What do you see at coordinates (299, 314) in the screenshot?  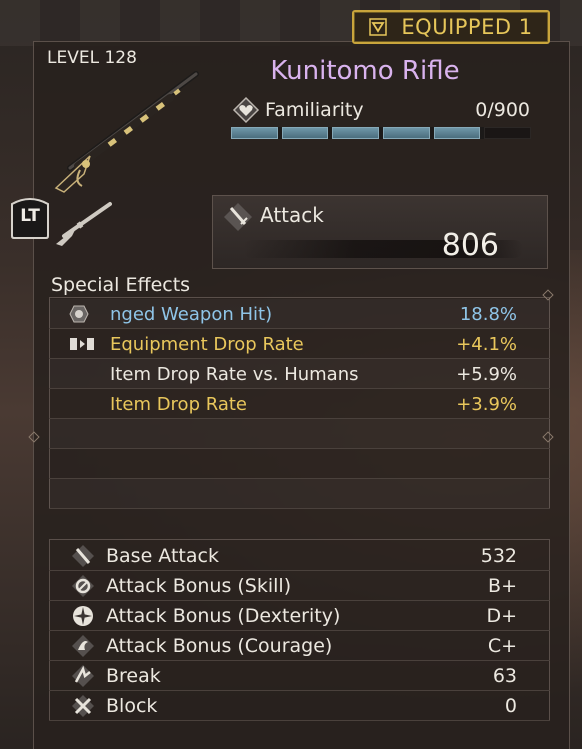 I see `special-effect-row: nged Weapon Hit) 18.8%` at bounding box center [299, 314].